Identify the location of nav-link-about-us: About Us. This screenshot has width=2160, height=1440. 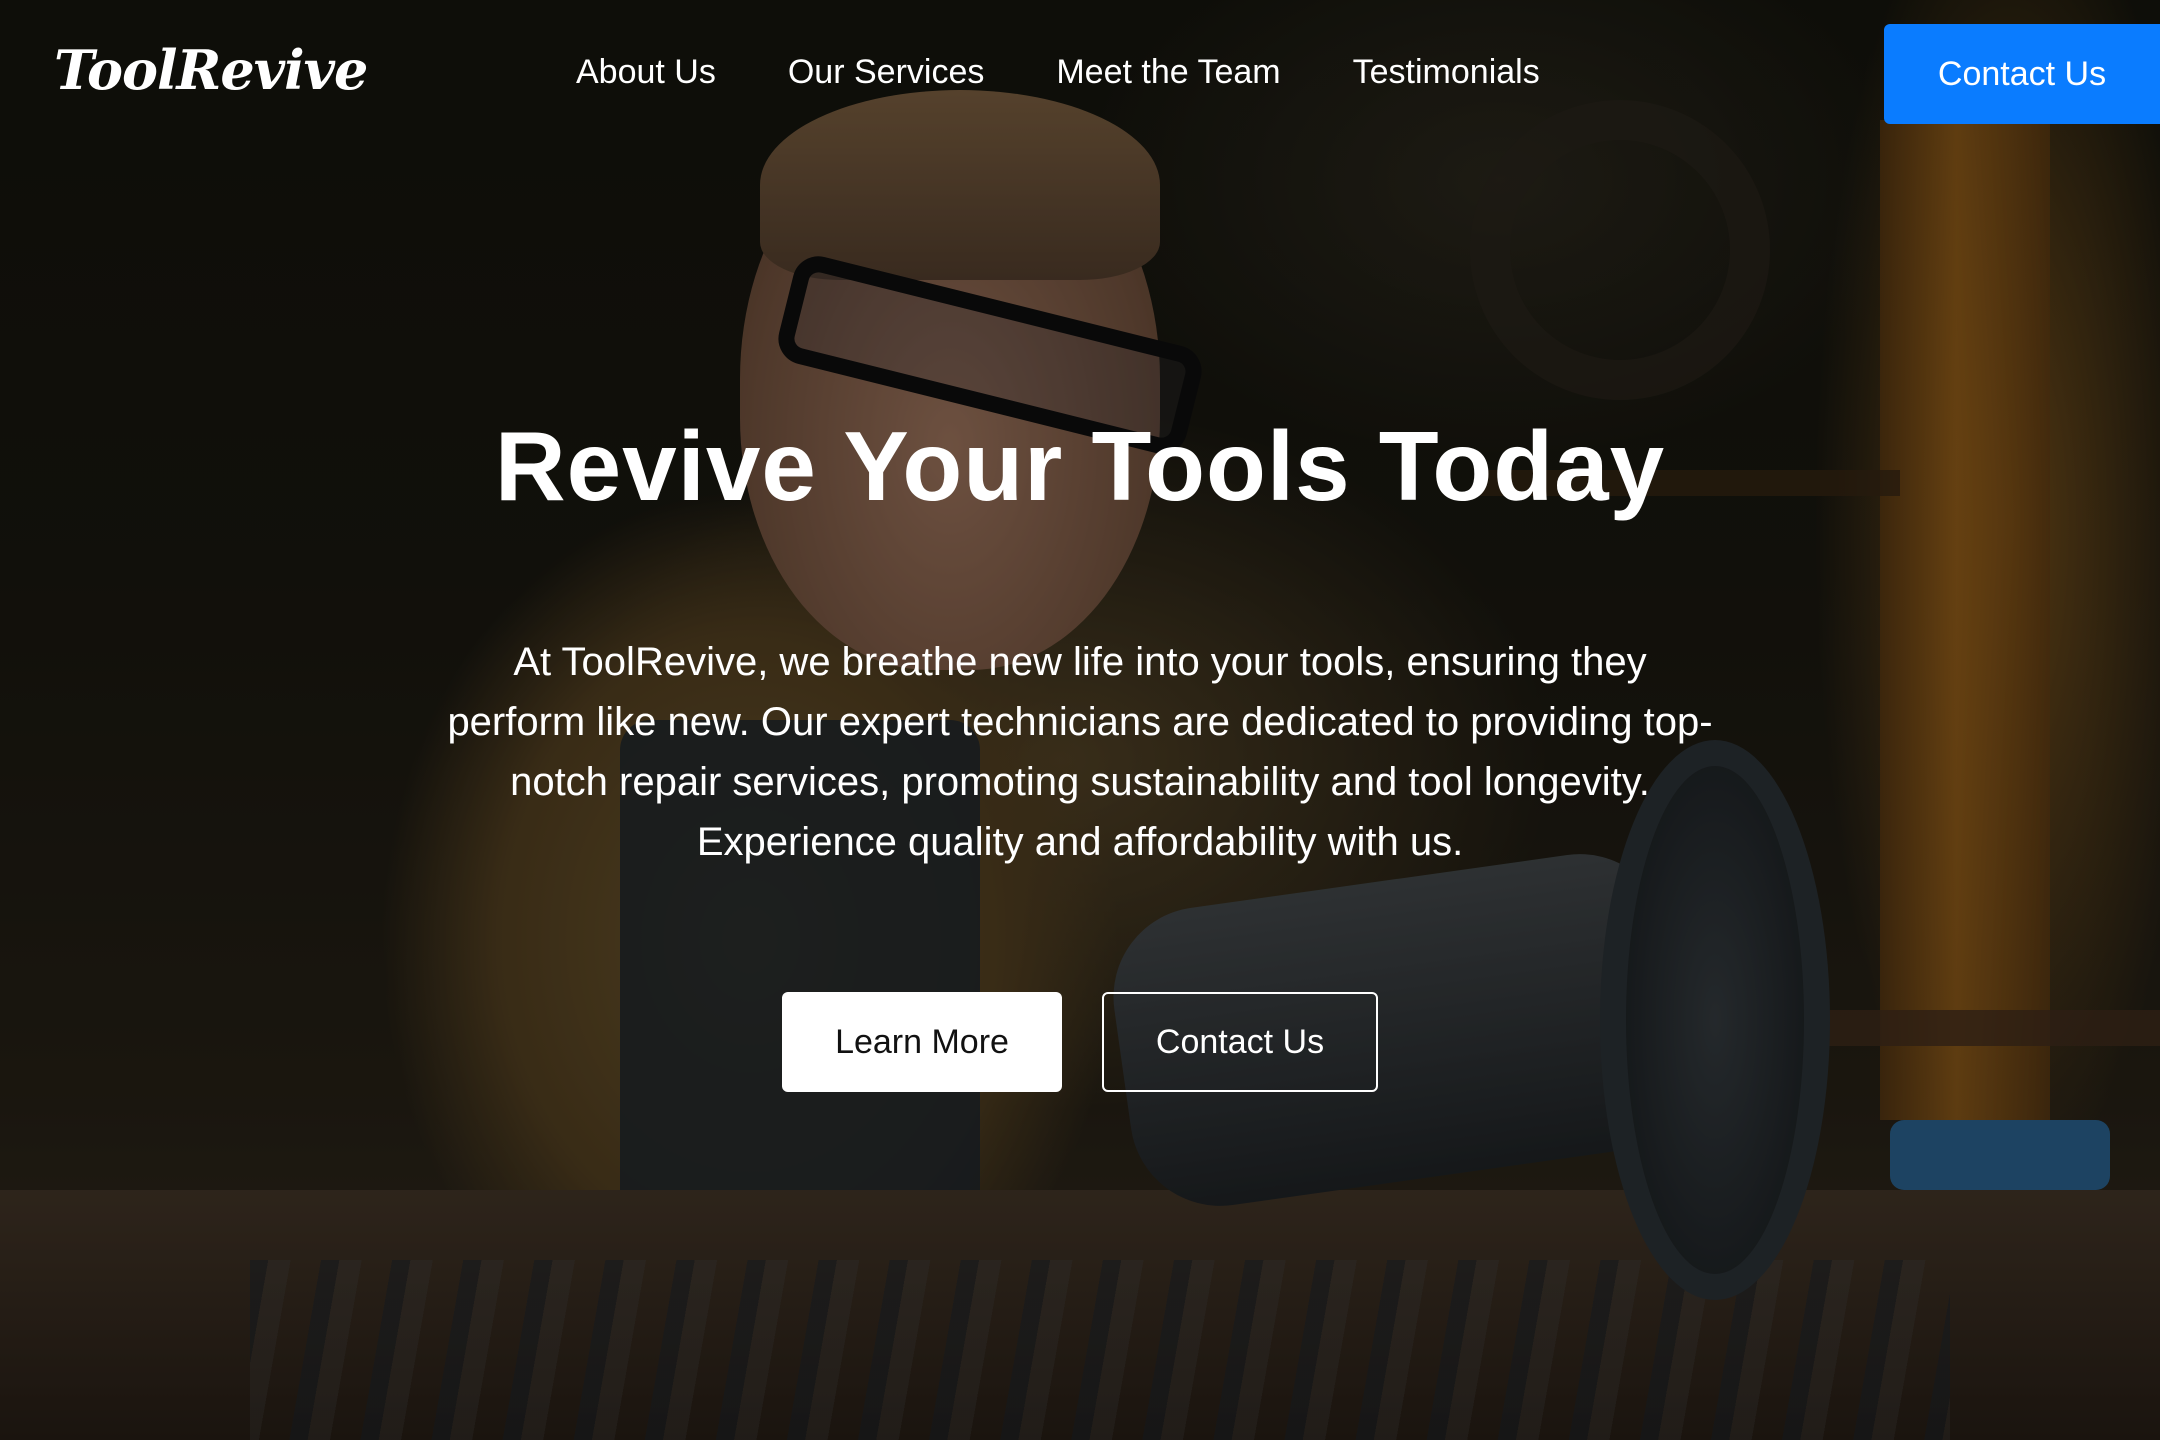
(646, 72).